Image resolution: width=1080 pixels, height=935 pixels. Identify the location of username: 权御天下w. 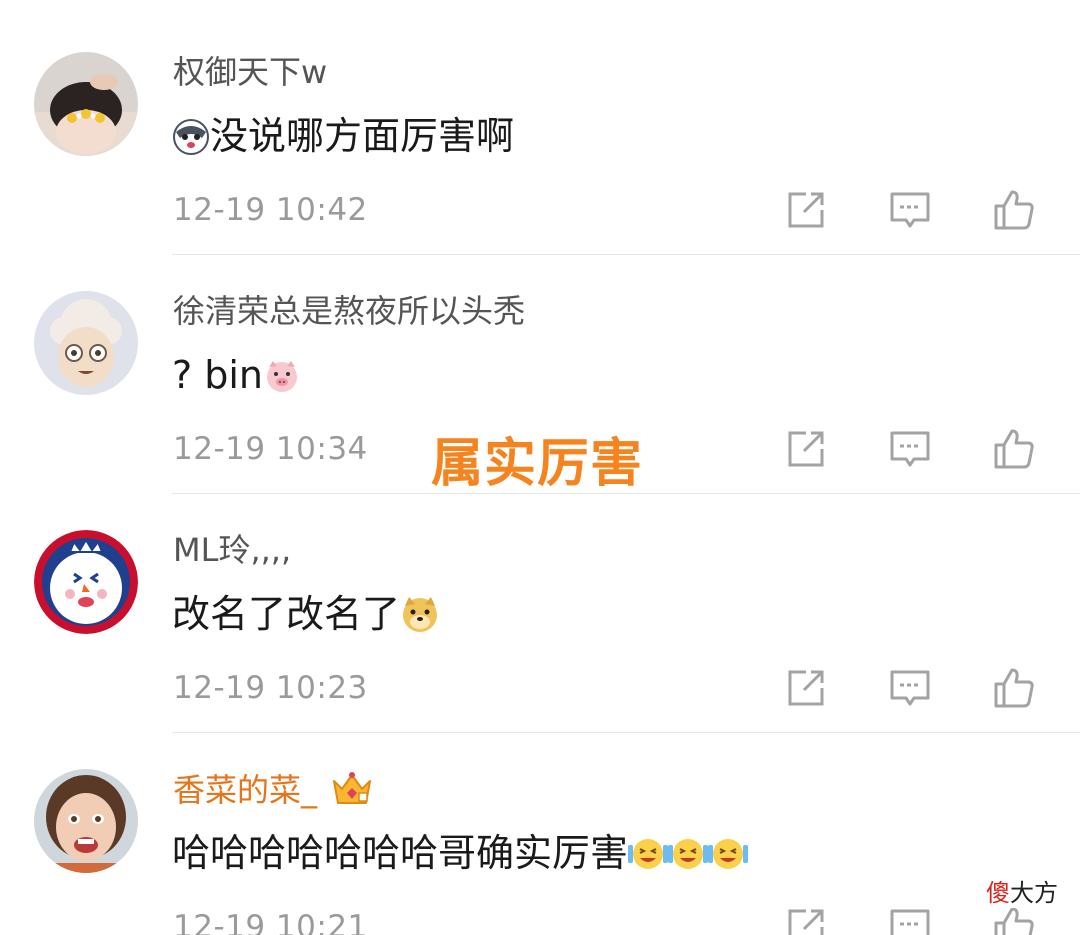
(250, 72).